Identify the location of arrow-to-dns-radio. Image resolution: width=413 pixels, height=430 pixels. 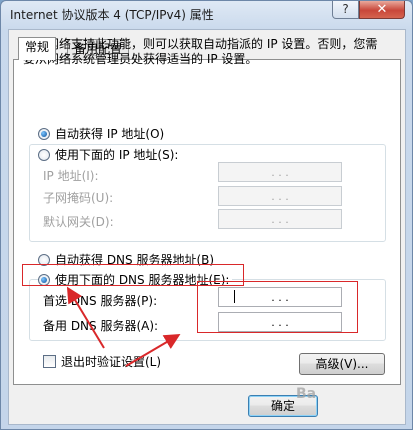
(85, 317).